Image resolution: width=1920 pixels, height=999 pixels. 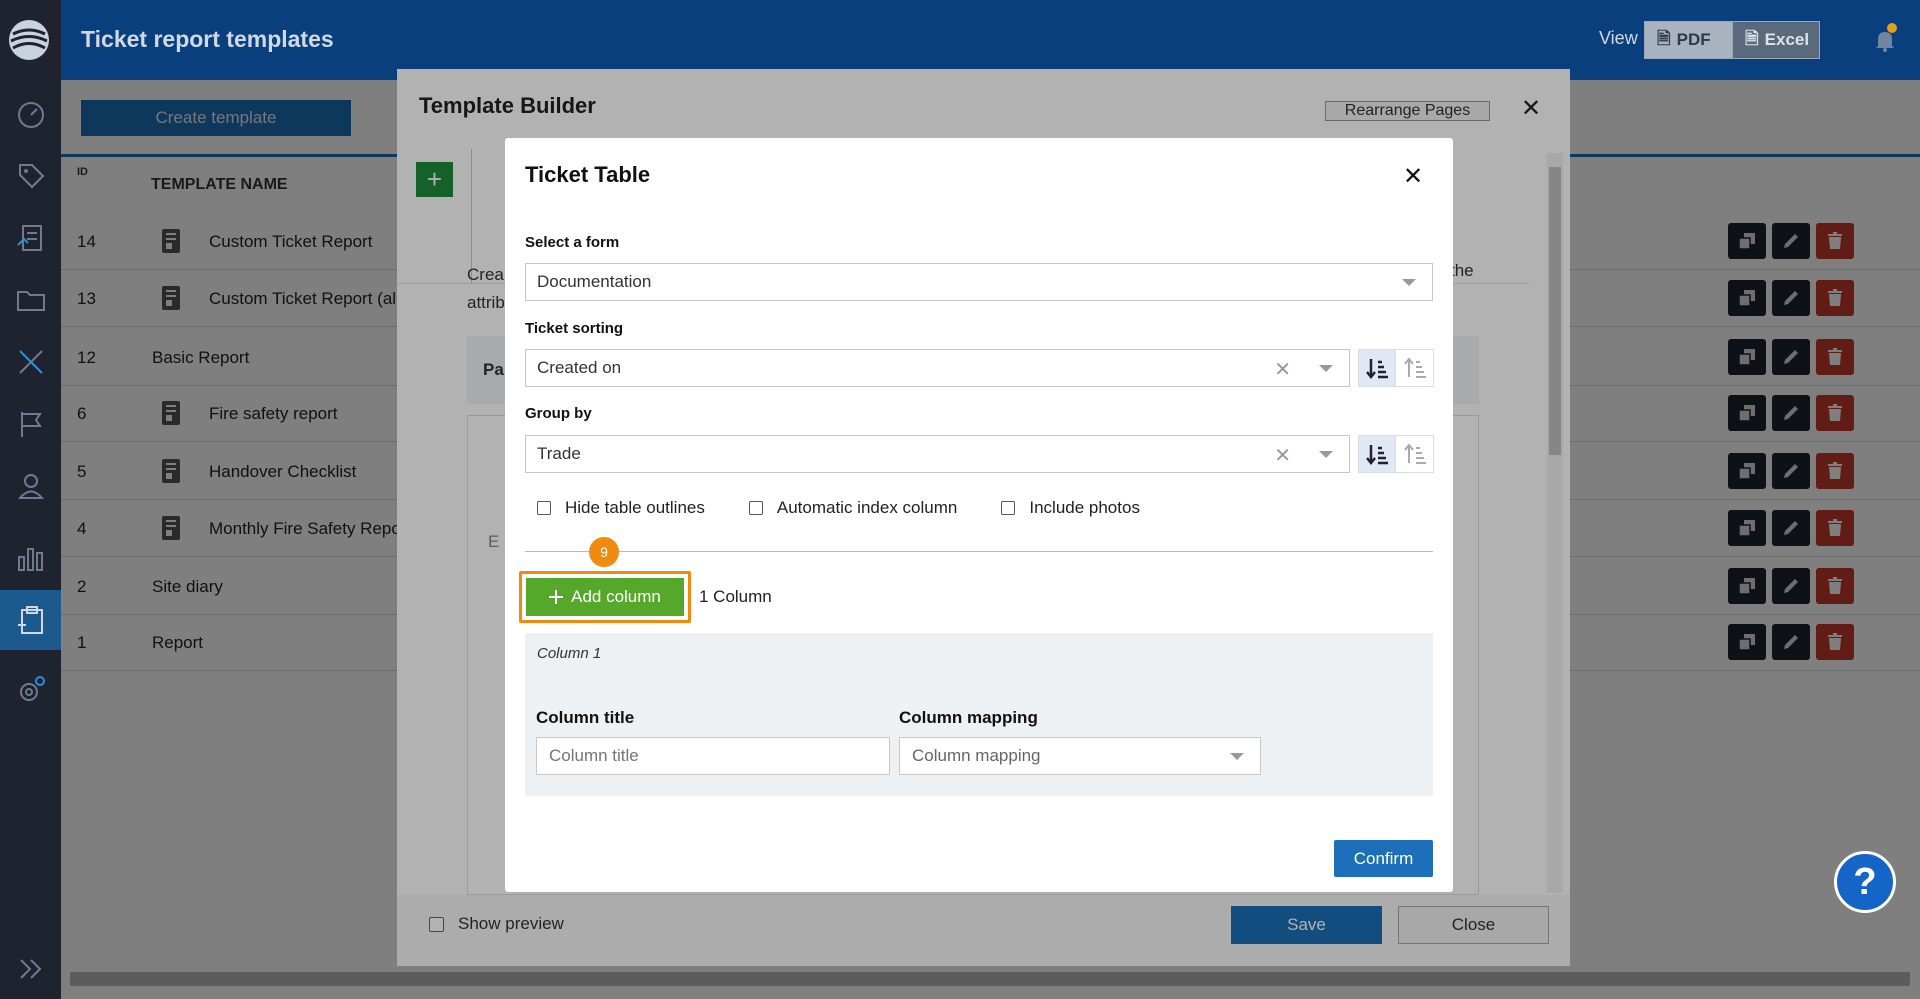 I want to click on export-pdf-button: 🗎 PDF, so click(x=1688, y=40).